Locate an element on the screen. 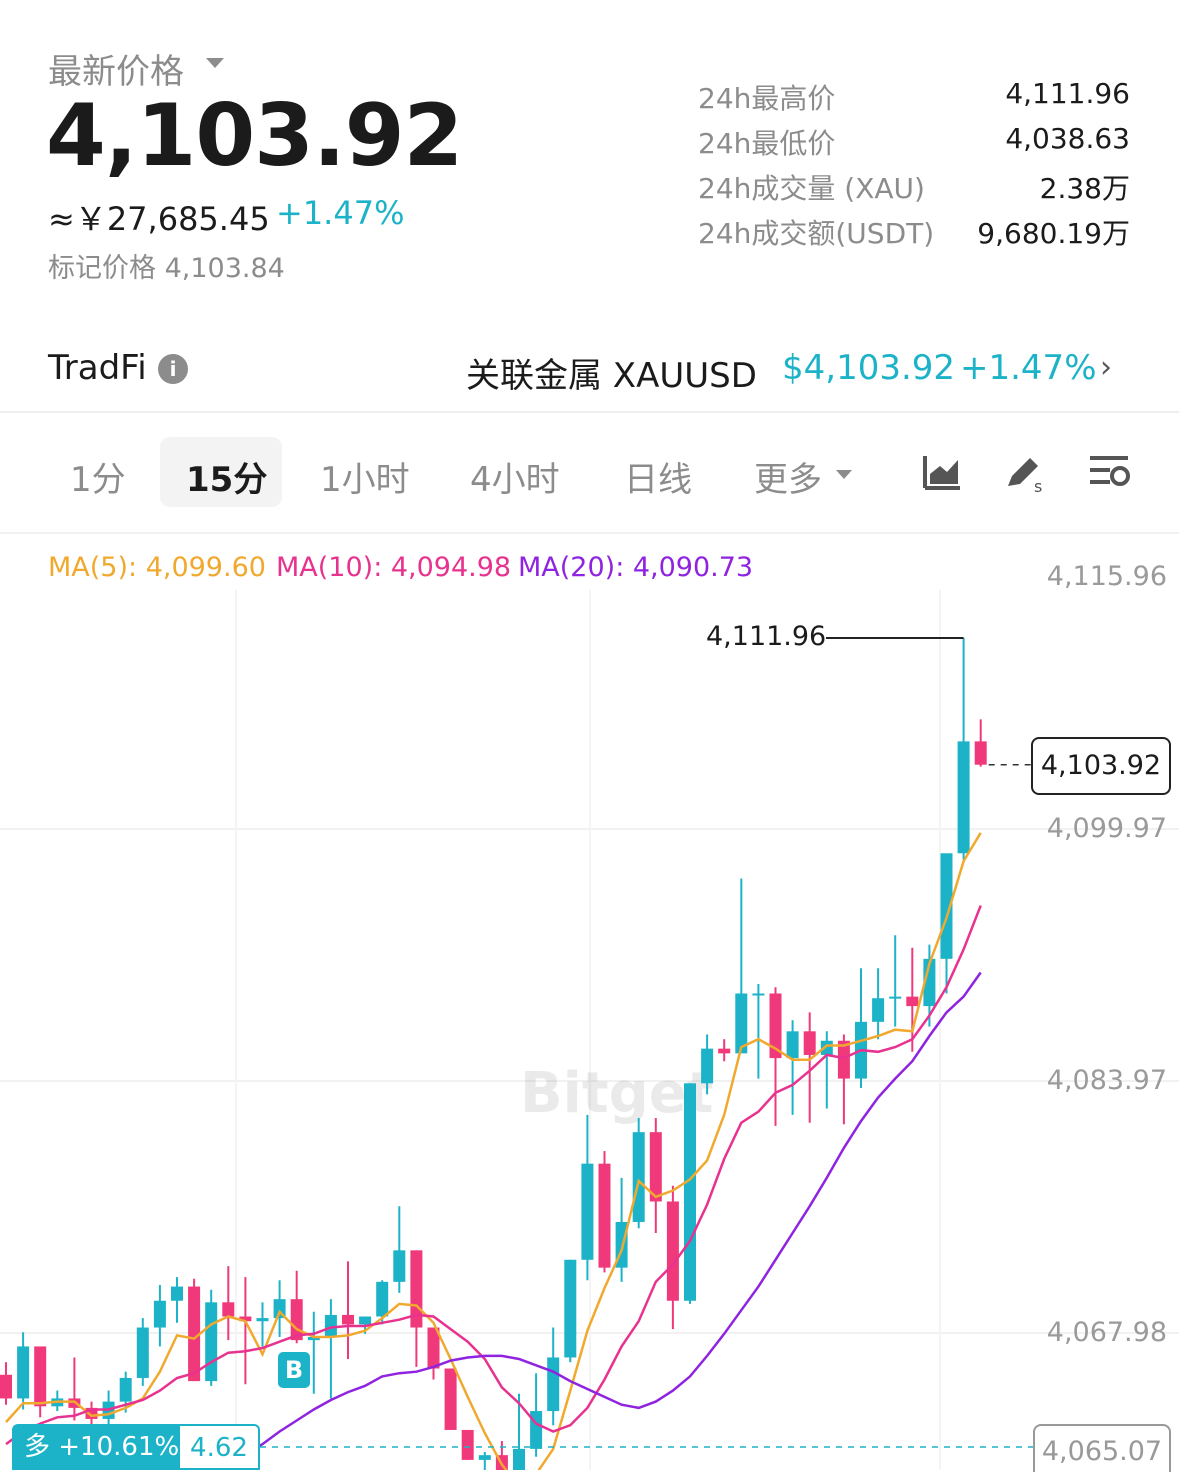 Image resolution: width=1179 pixels, height=1472 pixels. related-metal-name: 关联金属 XAUUSD is located at coordinates (611, 372).